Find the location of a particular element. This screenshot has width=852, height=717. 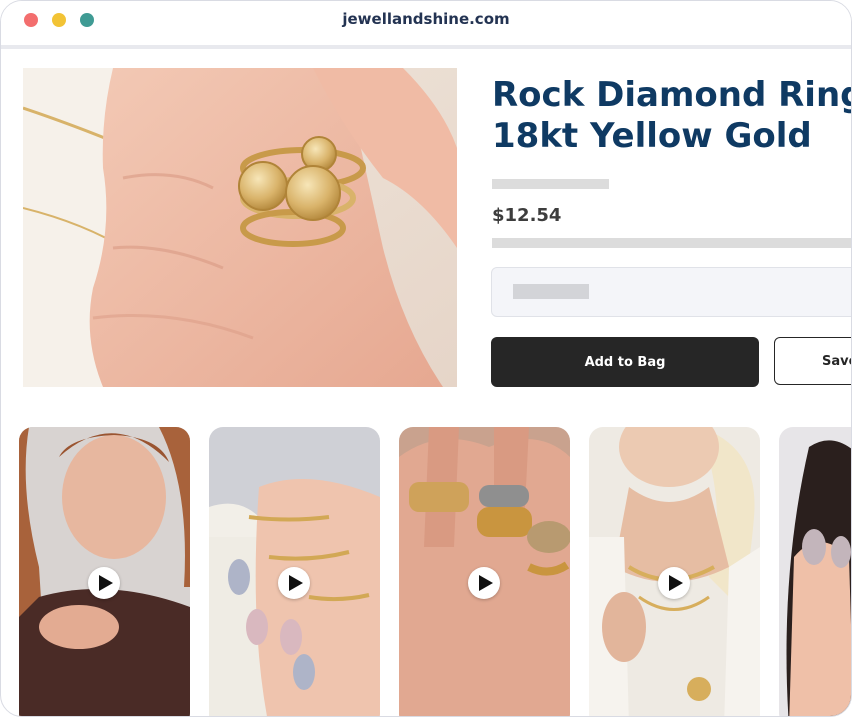

description-placeholder is located at coordinates (671, 243).